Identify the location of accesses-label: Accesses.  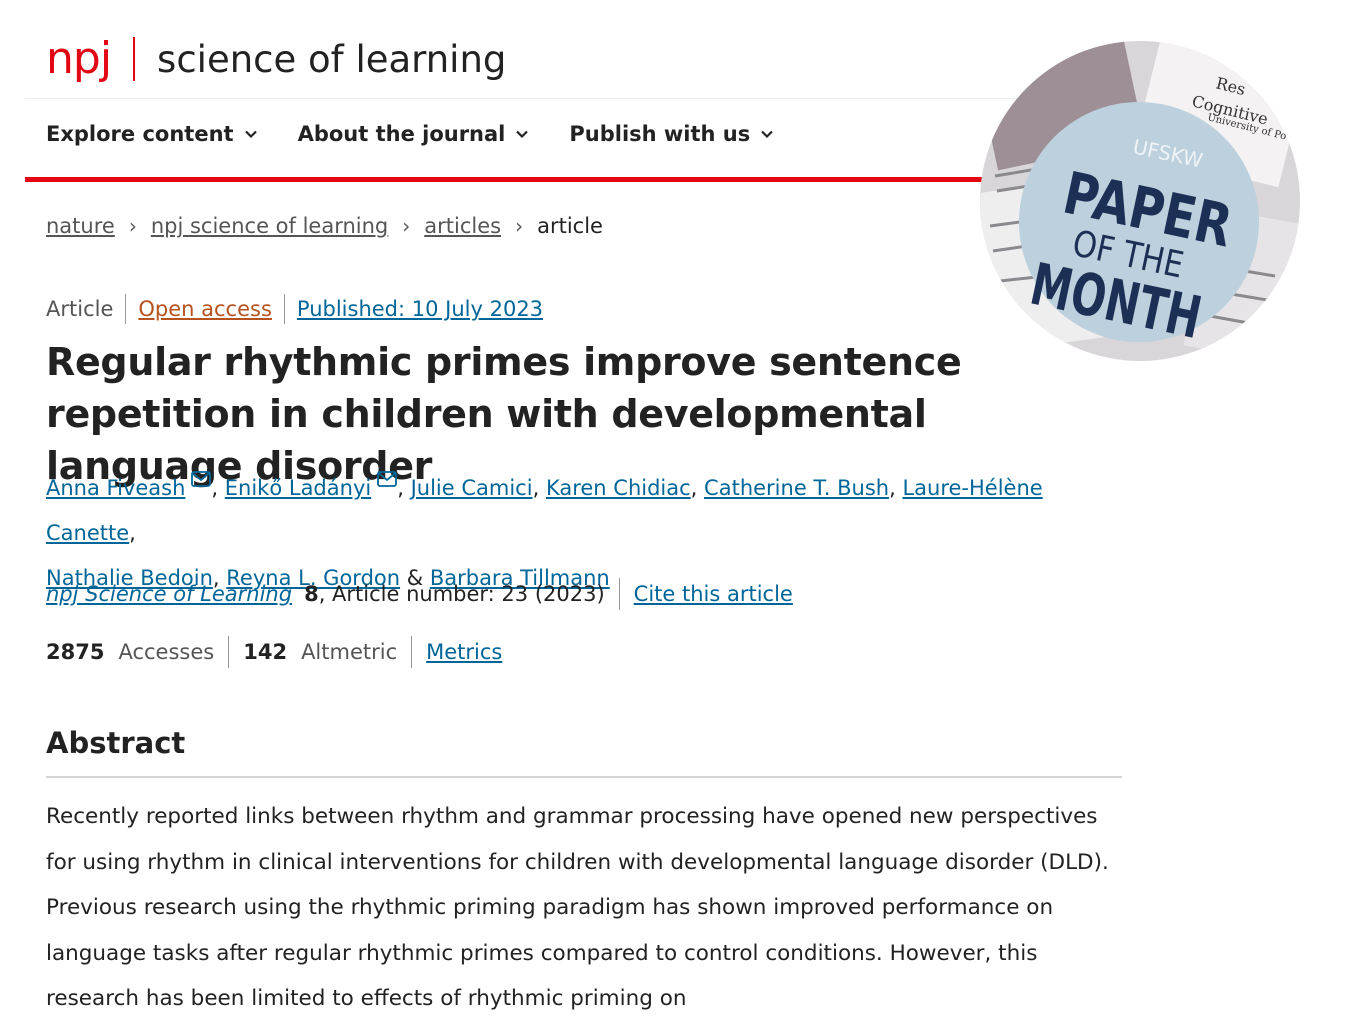
(166, 652).